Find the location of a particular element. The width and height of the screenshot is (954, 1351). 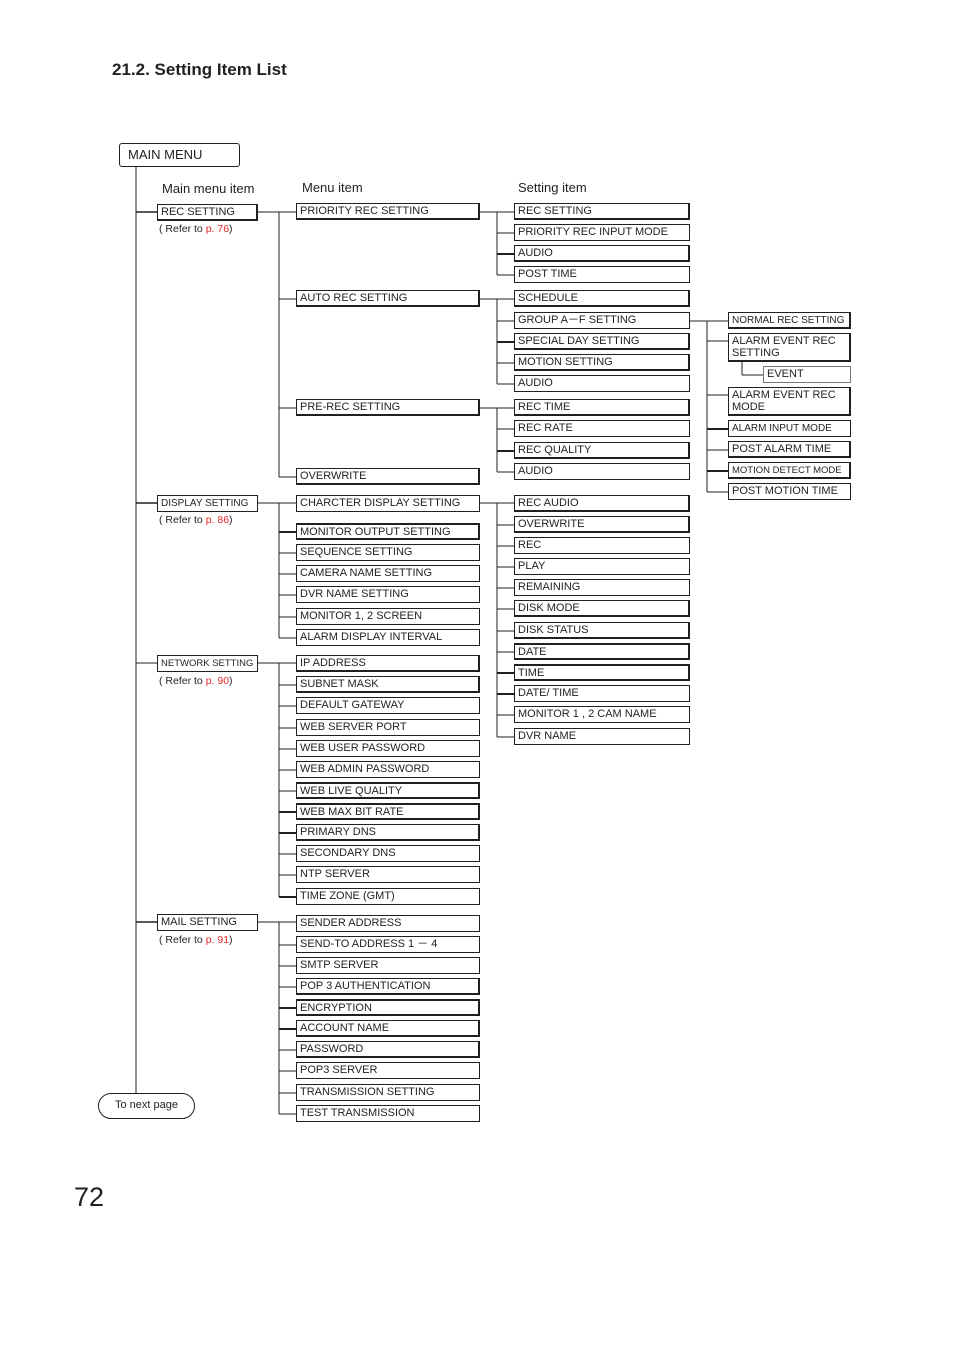

menu-item: PASSWORD is located at coordinates (388, 1049).